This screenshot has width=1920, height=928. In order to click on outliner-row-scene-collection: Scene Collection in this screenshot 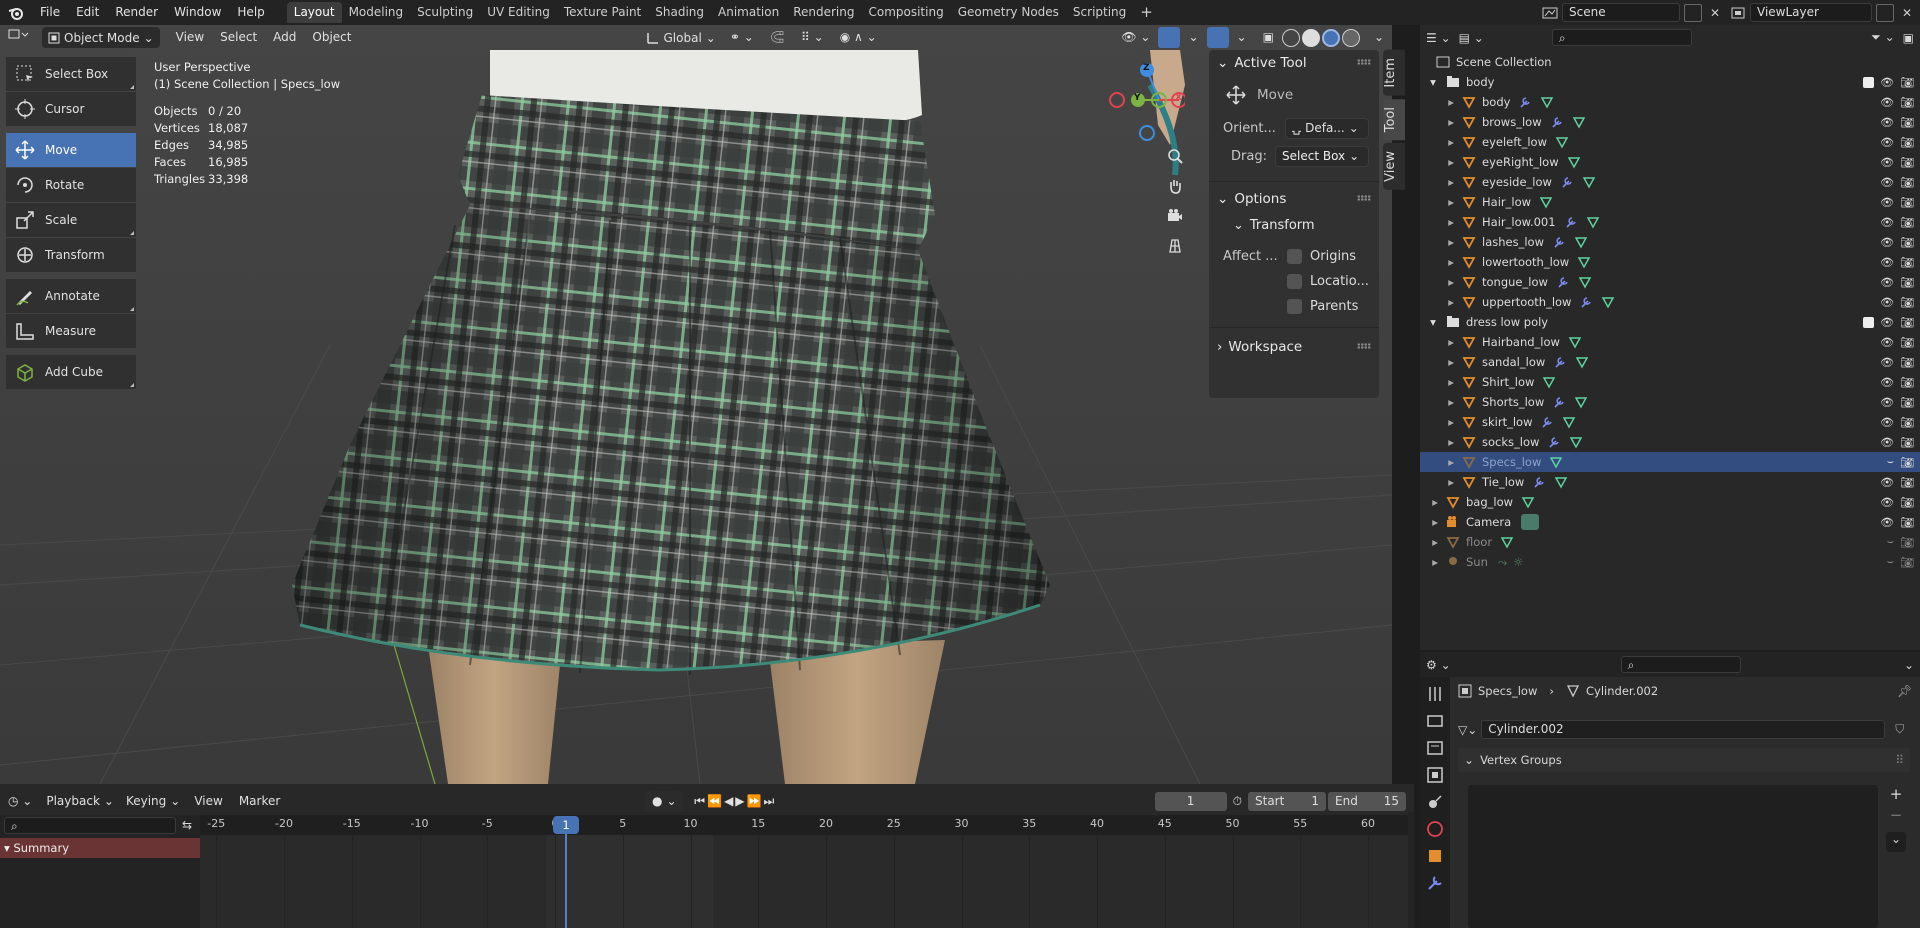, I will do `click(1670, 62)`.